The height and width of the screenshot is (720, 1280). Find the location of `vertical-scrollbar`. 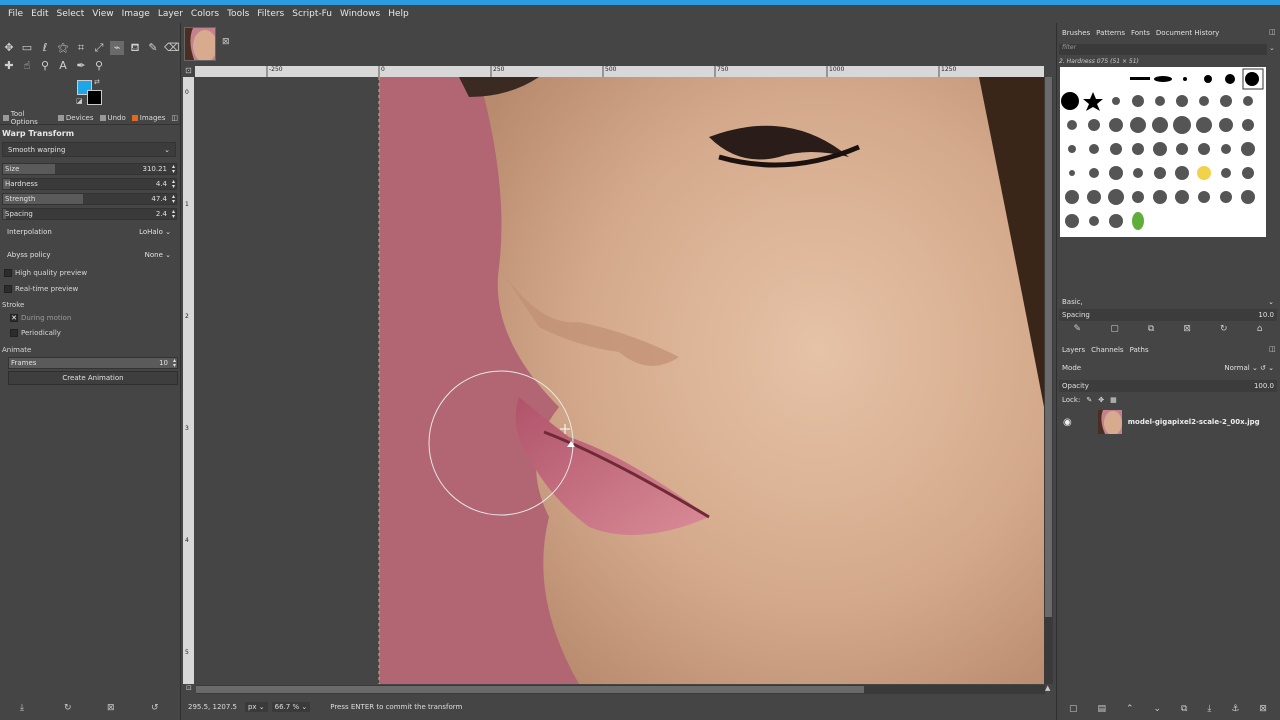

vertical-scrollbar is located at coordinates (1048, 380).